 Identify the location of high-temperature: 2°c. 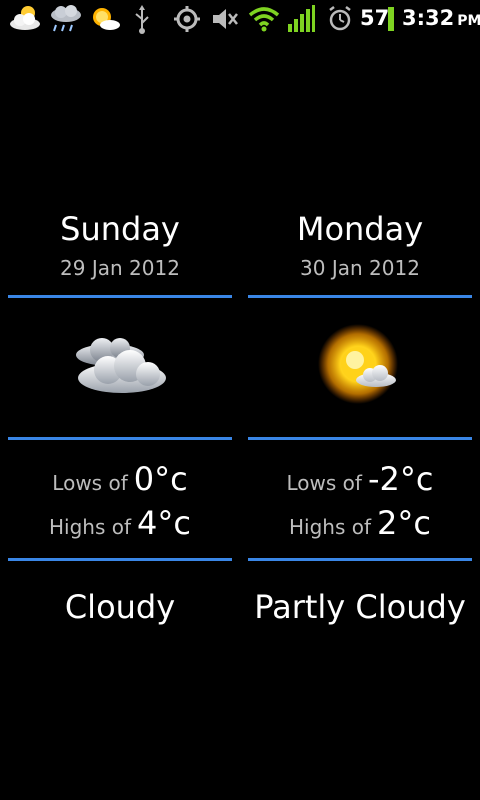
(404, 523).